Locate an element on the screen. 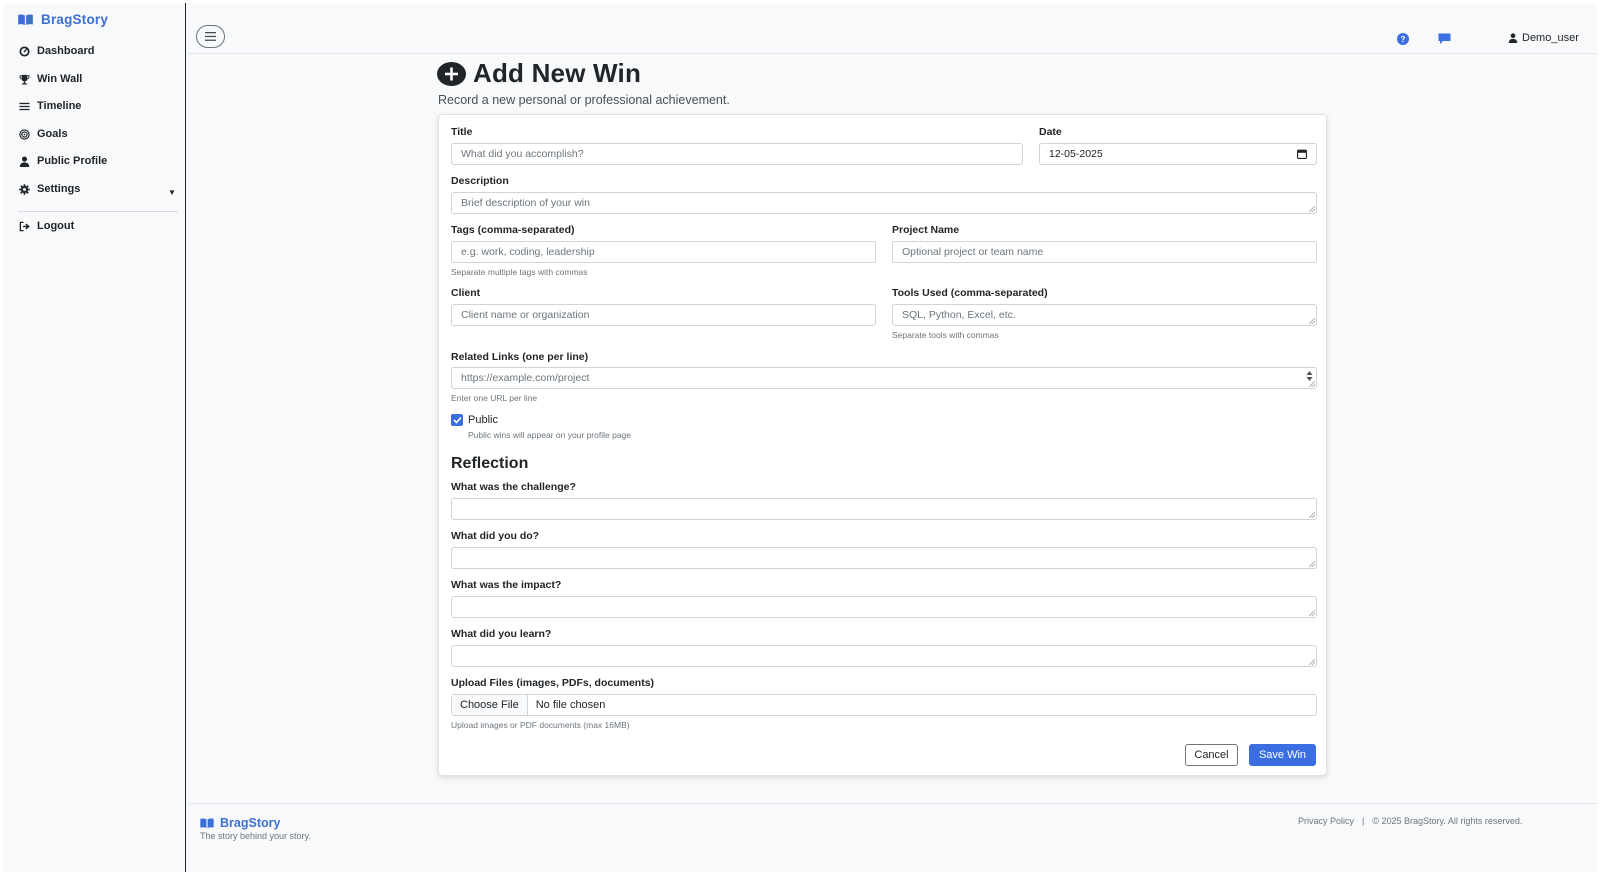 This screenshot has height=875, width=1600. links-placeholder: https://example.com/project is located at coordinates (525, 378).